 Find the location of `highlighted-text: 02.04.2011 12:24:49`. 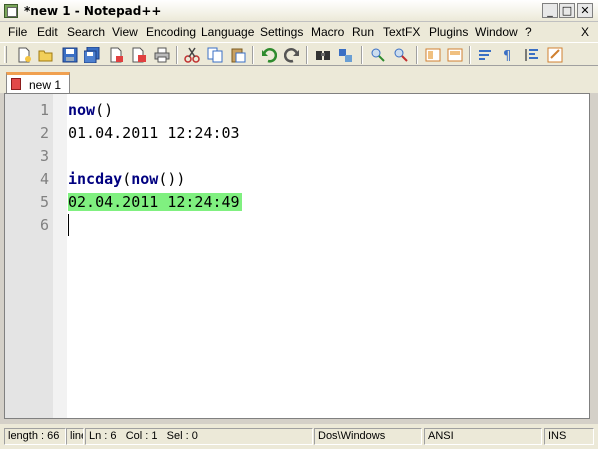

highlighted-text: 02.04.2011 12:24:49 is located at coordinates (155, 202).